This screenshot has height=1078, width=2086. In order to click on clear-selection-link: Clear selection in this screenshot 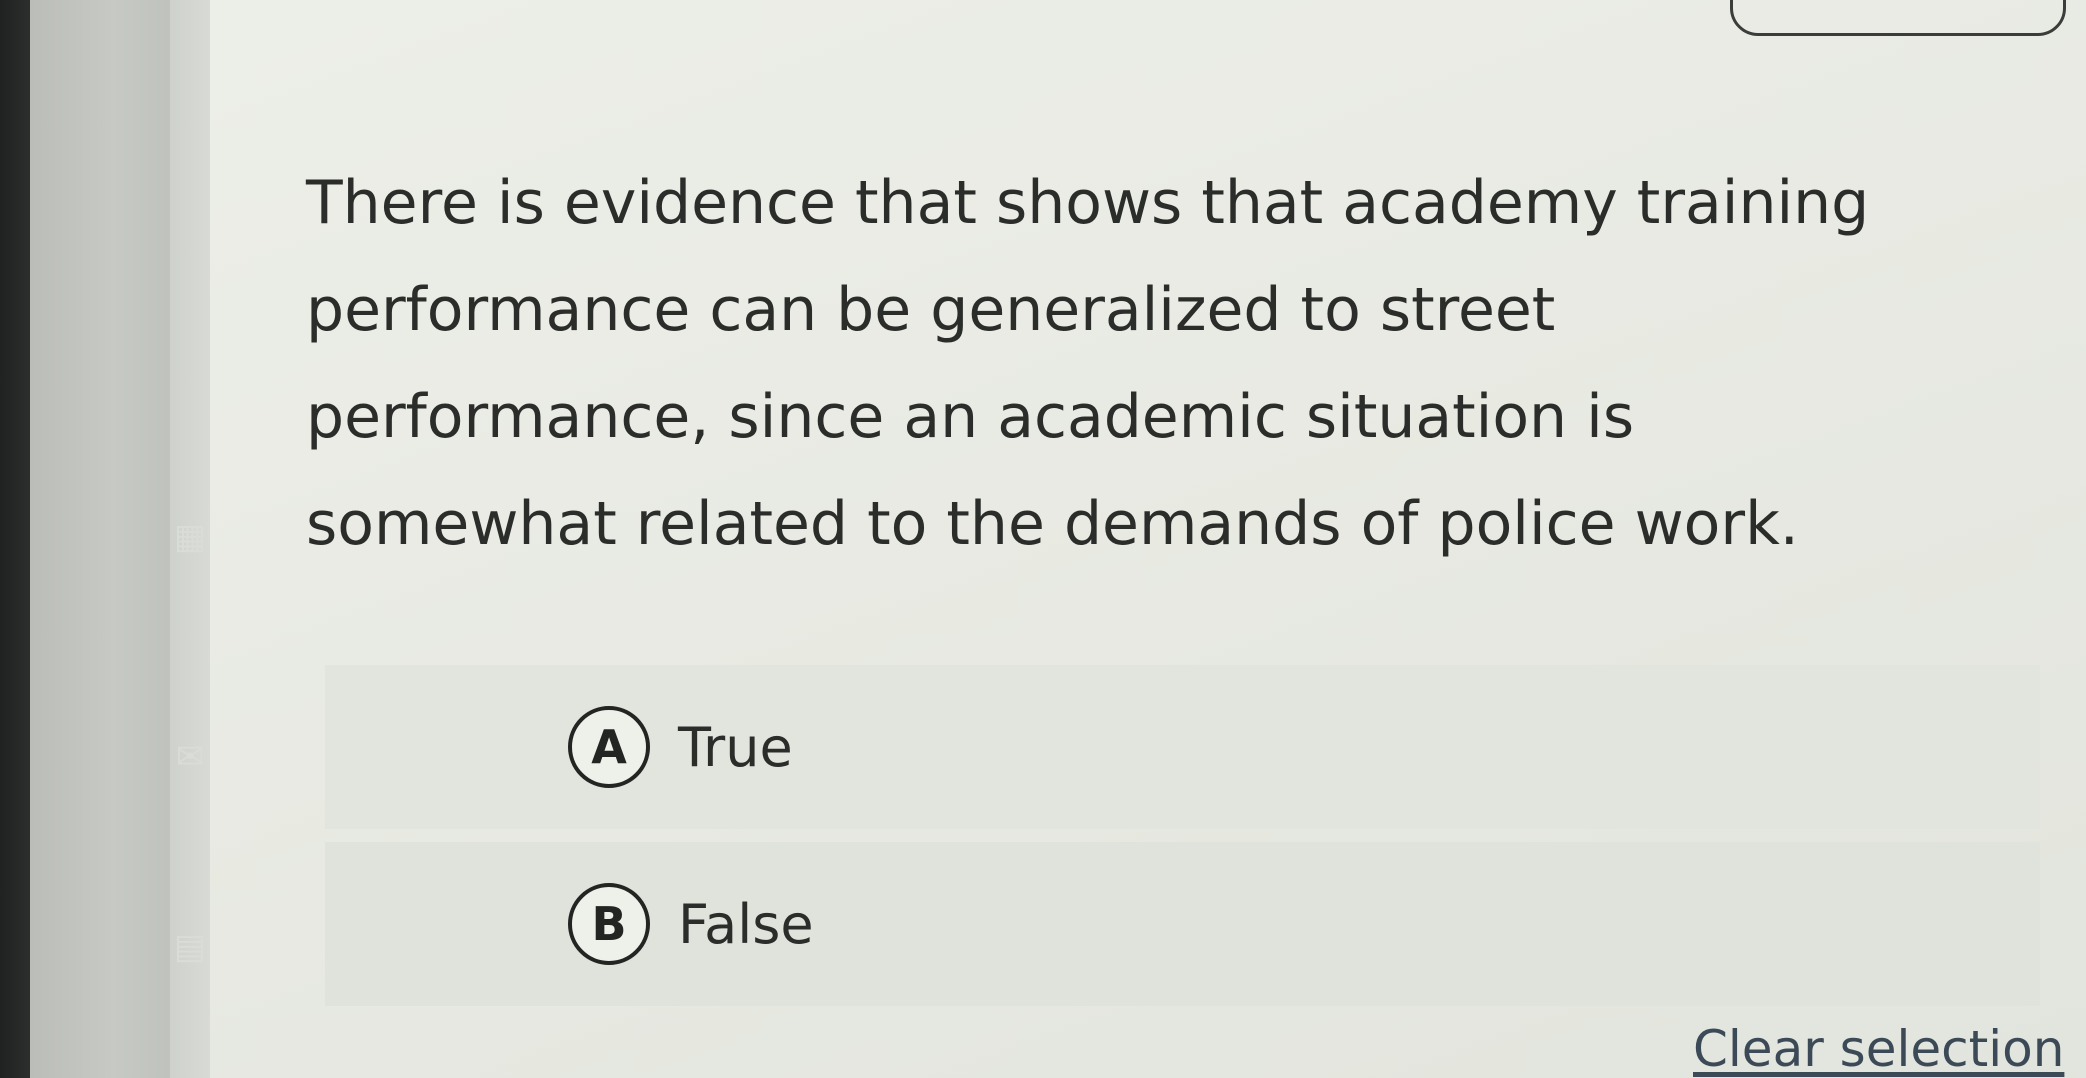, I will do `click(1878, 1049)`.